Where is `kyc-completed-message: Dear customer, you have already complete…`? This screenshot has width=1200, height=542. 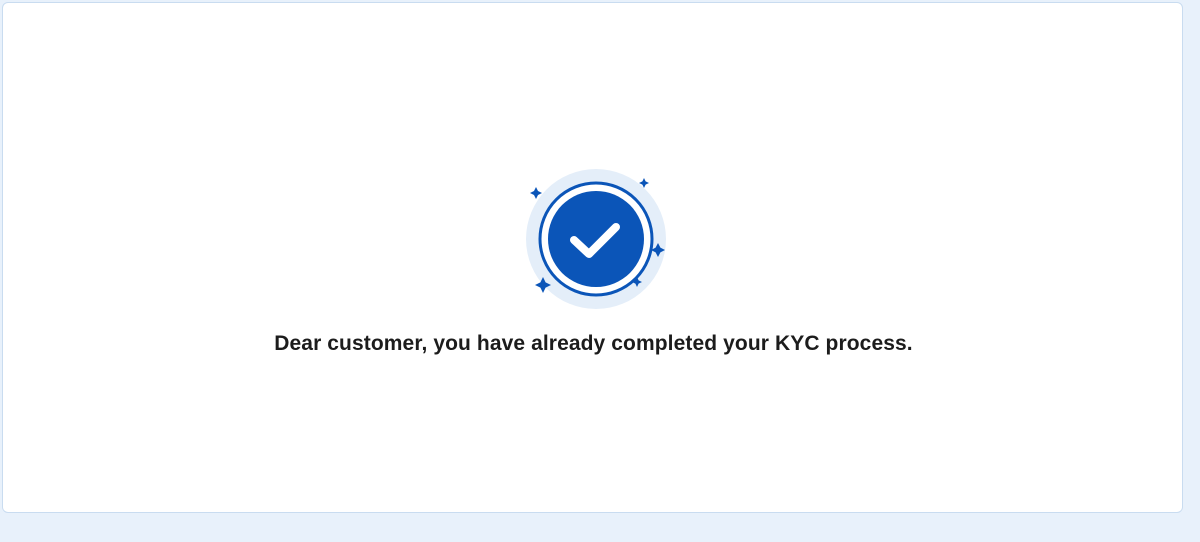 kyc-completed-message: Dear customer, you have already complete… is located at coordinates (593, 343).